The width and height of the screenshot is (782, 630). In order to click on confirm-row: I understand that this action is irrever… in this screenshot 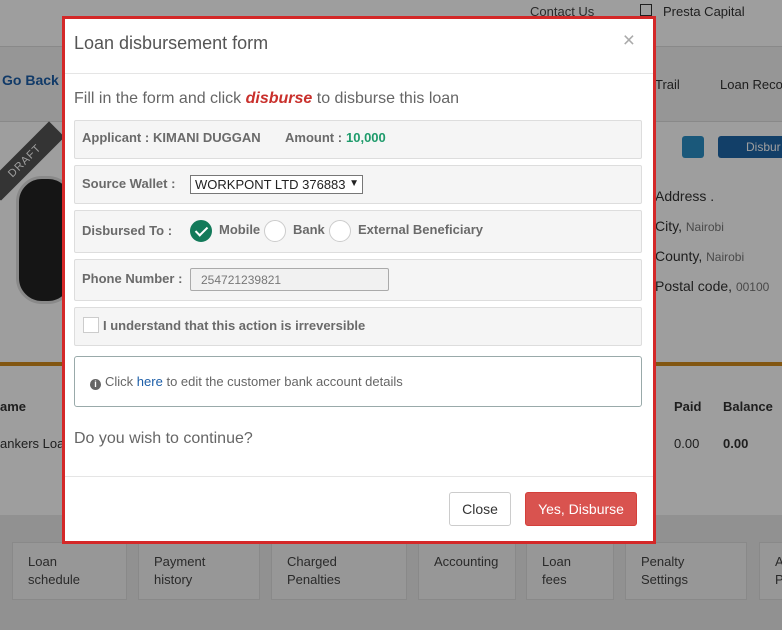, I will do `click(358, 326)`.